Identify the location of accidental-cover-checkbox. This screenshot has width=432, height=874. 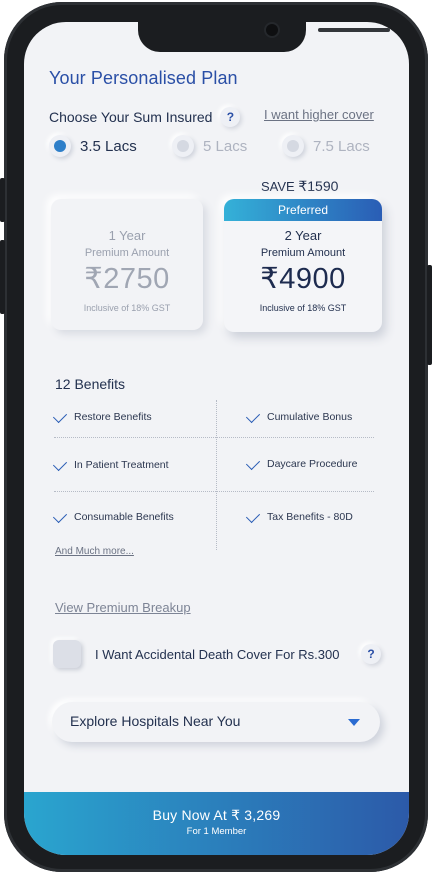
(67, 654).